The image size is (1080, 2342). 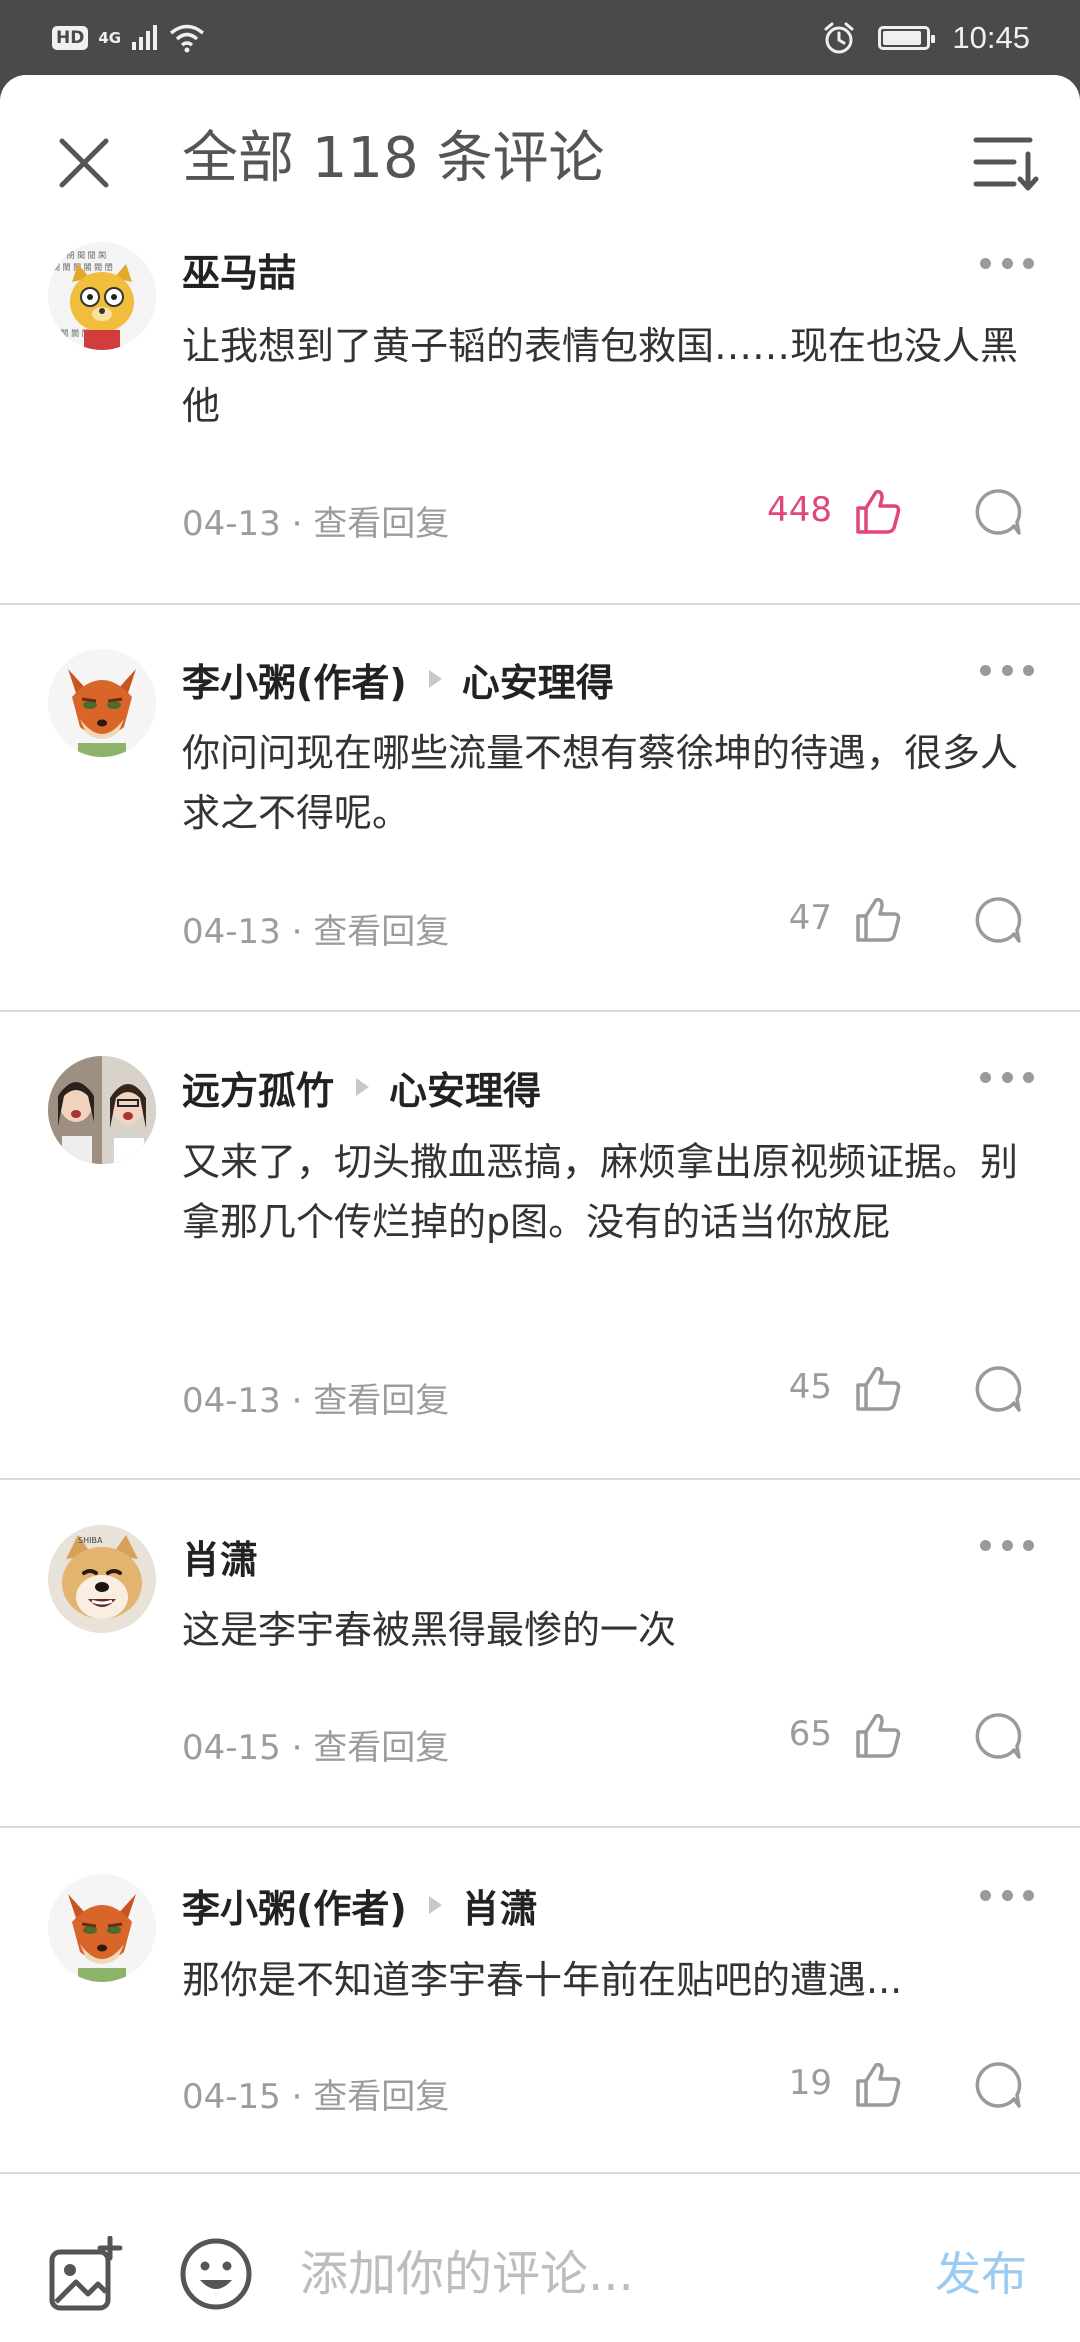 I want to click on username: 巫马喆, so click(x=239, y=269).